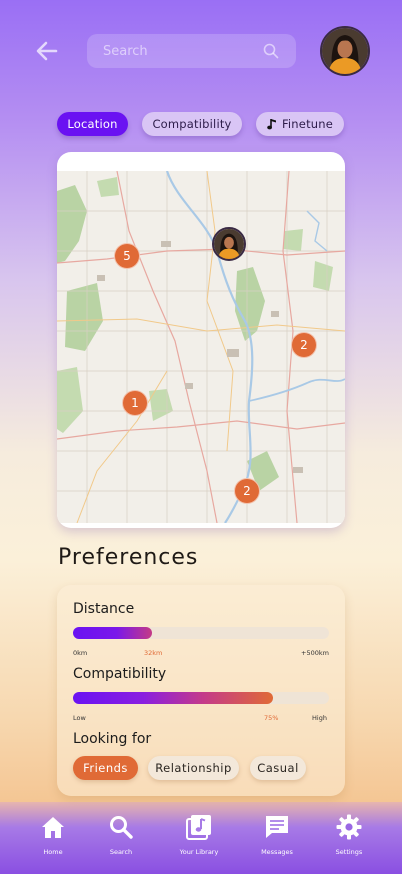 Image resolution: width=402 pixels, height=874 pixels. Describe the element at coordinates (199, 852) in the screenshot. I see `nav-library-label: Your Library` at that location.